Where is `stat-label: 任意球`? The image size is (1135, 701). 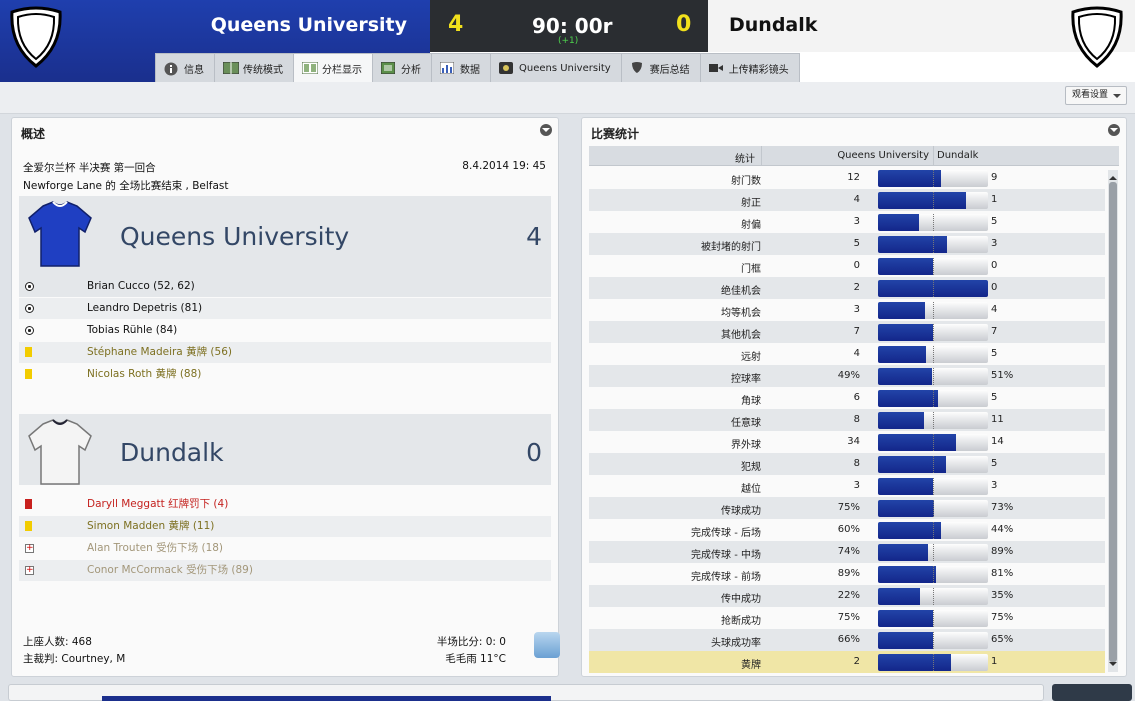 stat-label: 任意球 is located at coordinates (746, 423).